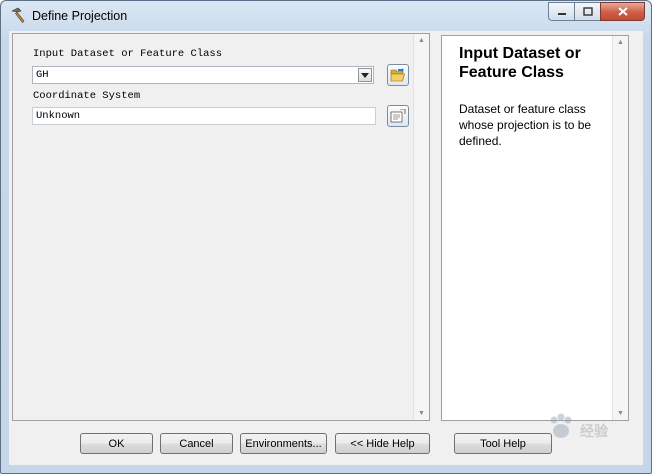  I want to click on paw-logo-icon, so click(561, 425).